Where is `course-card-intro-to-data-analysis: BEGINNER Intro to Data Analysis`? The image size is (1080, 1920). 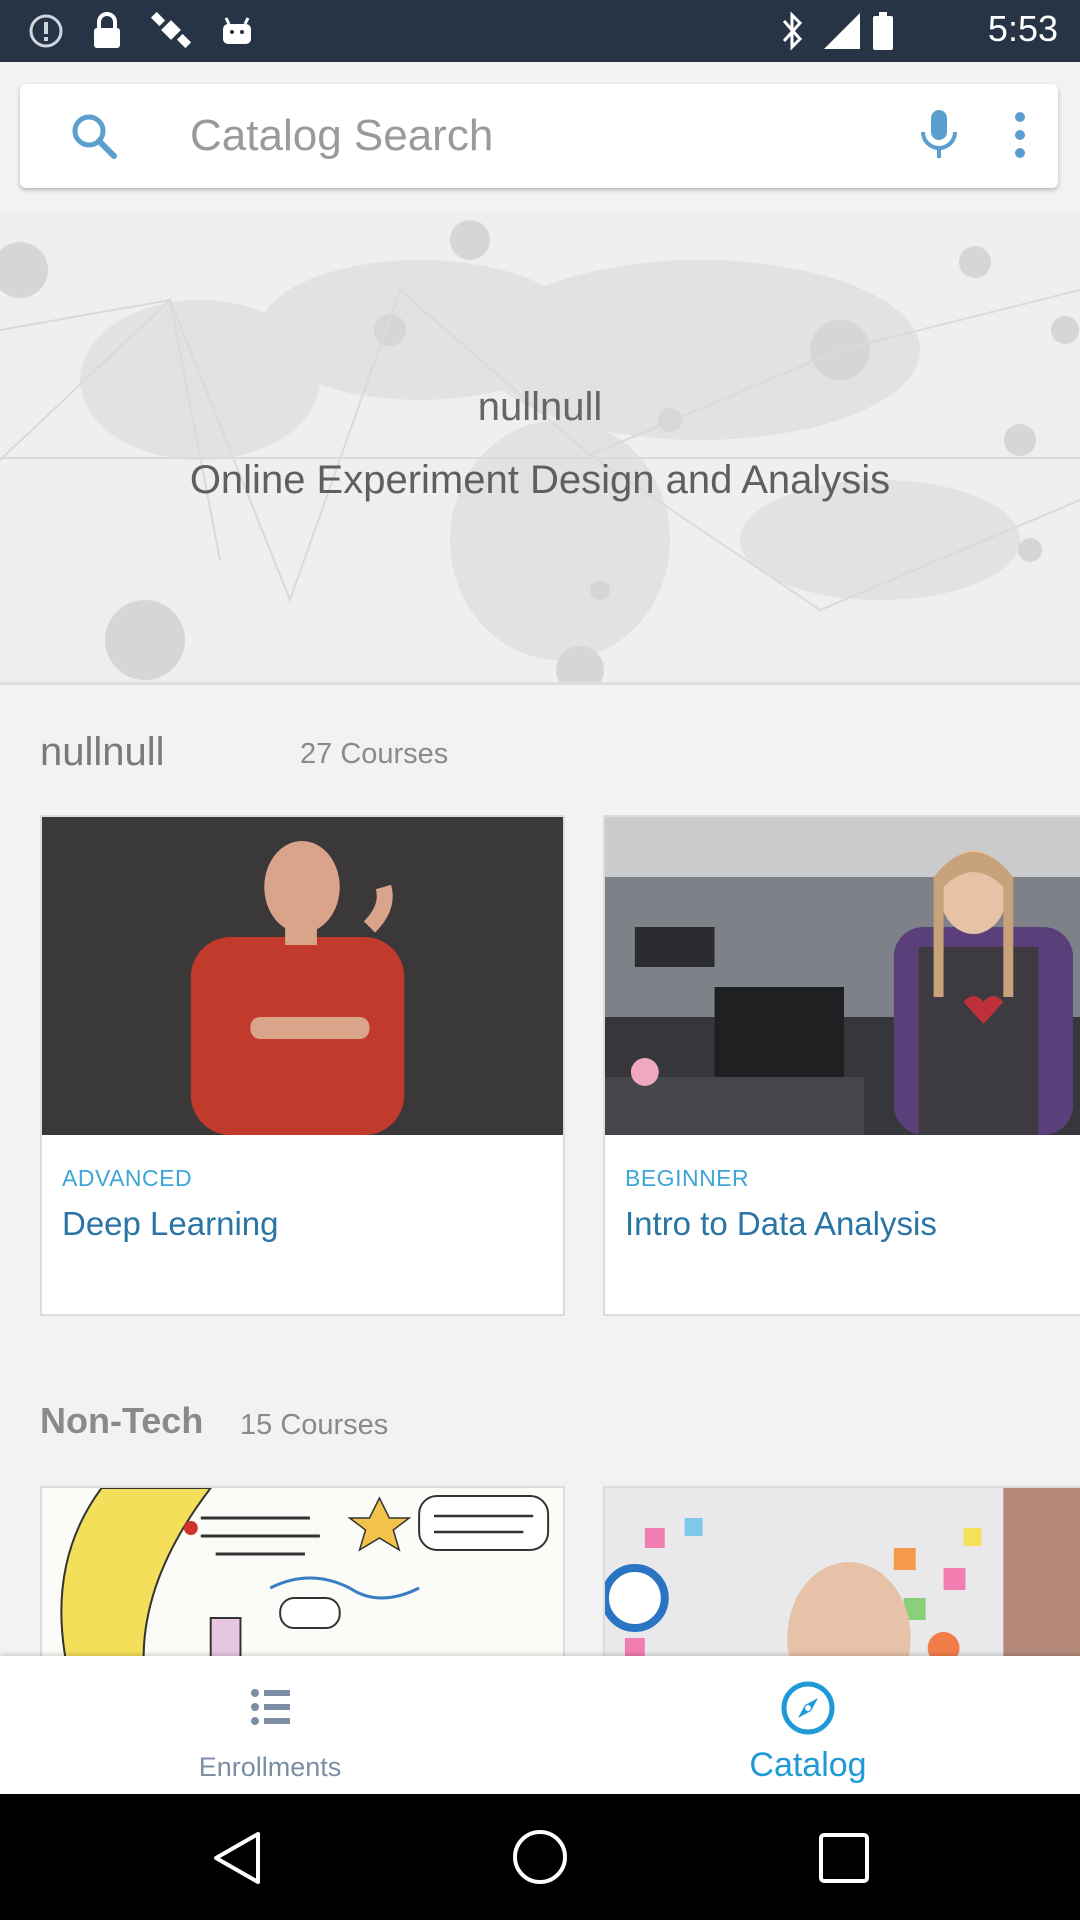 course-card-intro-to-data-analysis: BEGINNER Intro to Data Analysis is located at coordinates (841, 1065).